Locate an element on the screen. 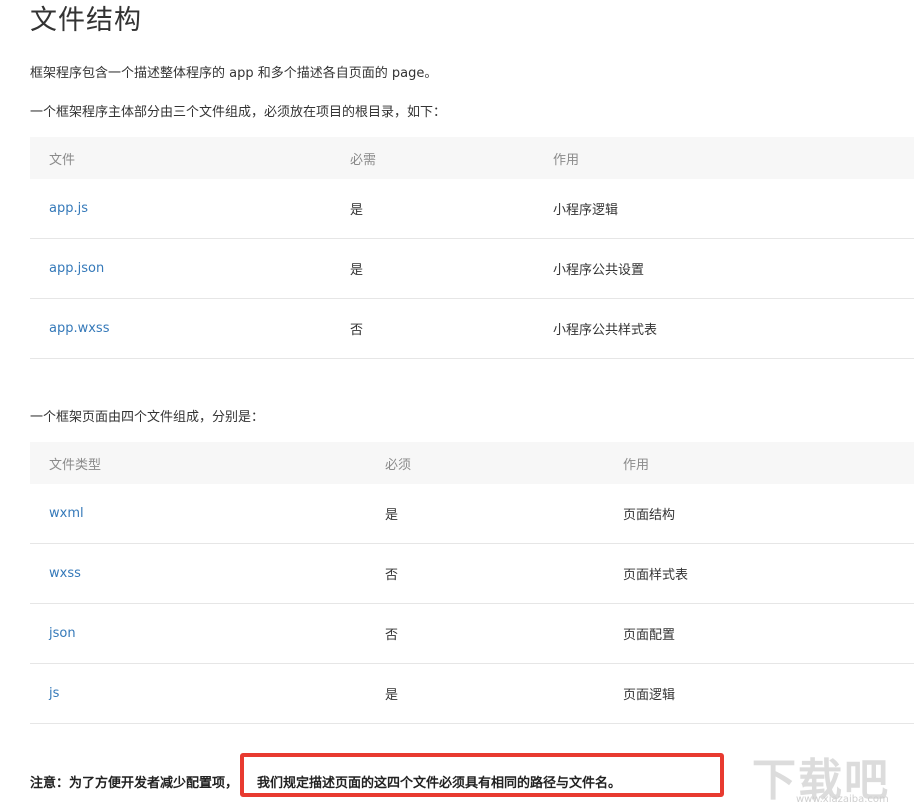  file-link-app-js: app.js is located at coordinates (180, 209).